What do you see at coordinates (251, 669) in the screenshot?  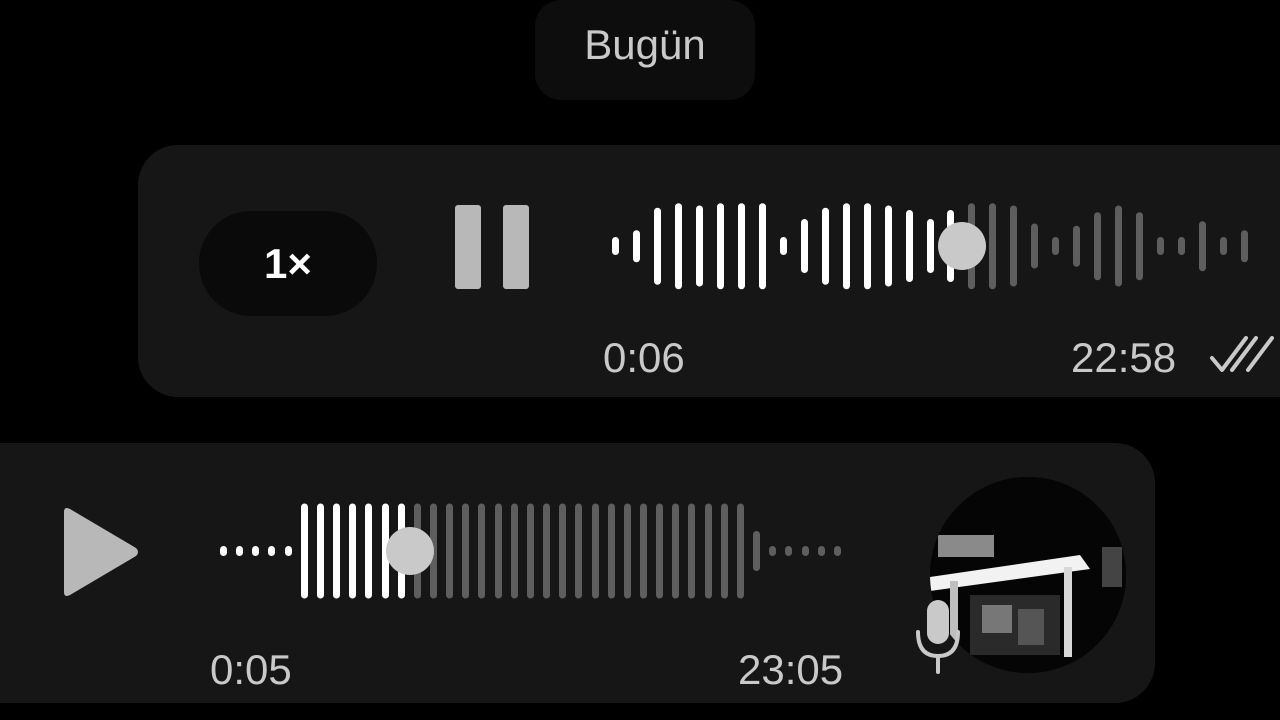 I see `incoming-duration: 0:05` at bounding box center [251, 669].